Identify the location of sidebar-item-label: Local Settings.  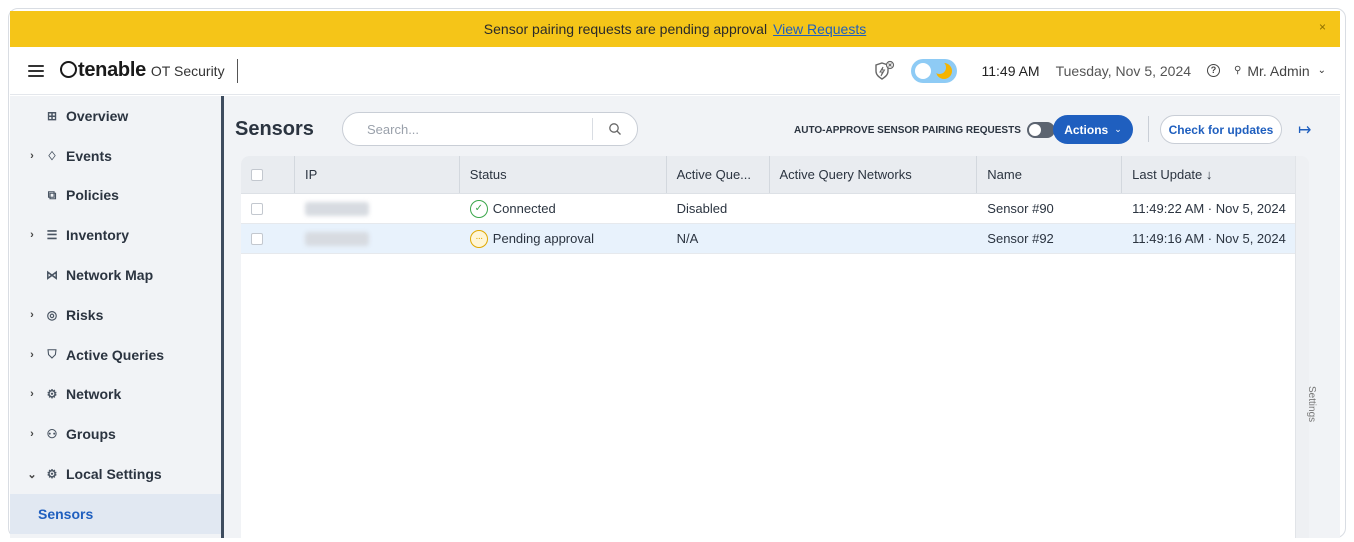
(114, 474).